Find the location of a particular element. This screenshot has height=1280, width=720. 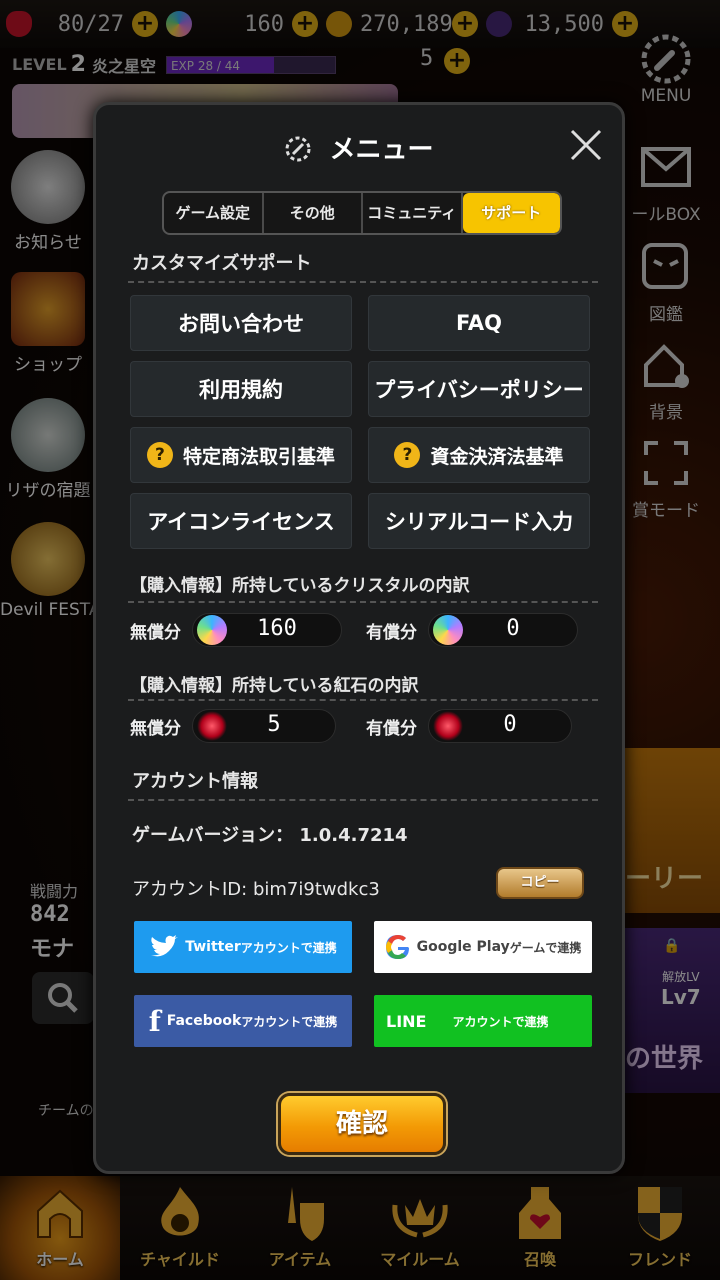

contact-button: お問い合わせ is located at coordinates (241, 323).